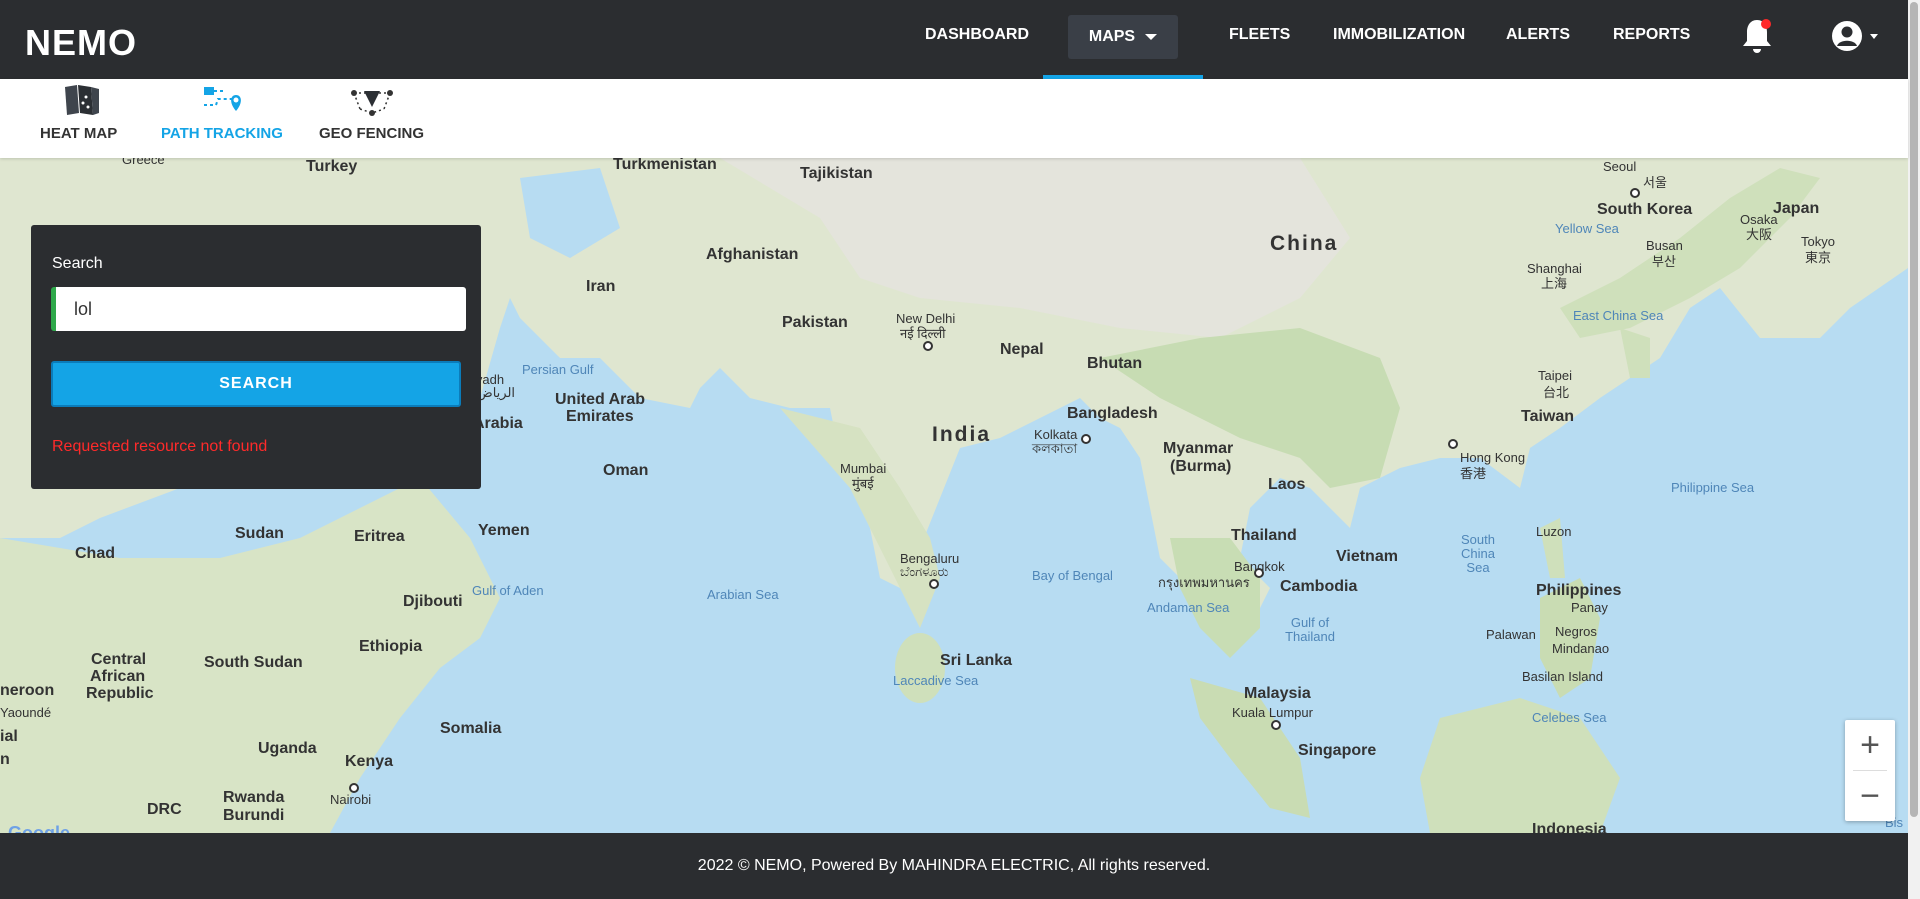 The width and height of the screenshot is (1920, 899). I want to click on heat-map-icon, so click(81, 100).